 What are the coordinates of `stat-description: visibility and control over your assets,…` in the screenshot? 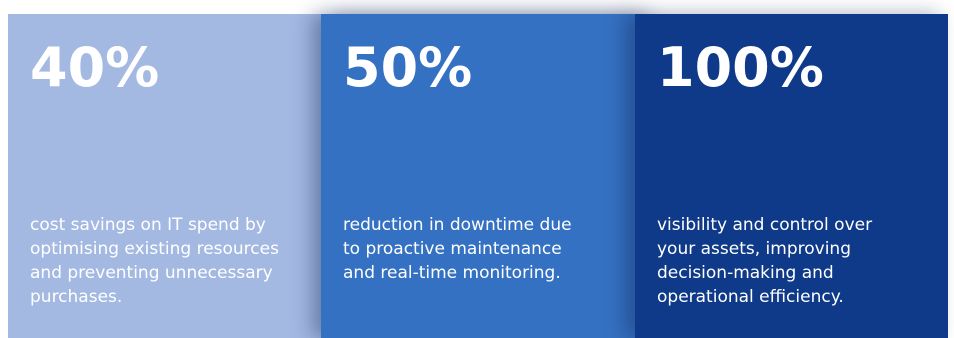 It's located at (765, 261).